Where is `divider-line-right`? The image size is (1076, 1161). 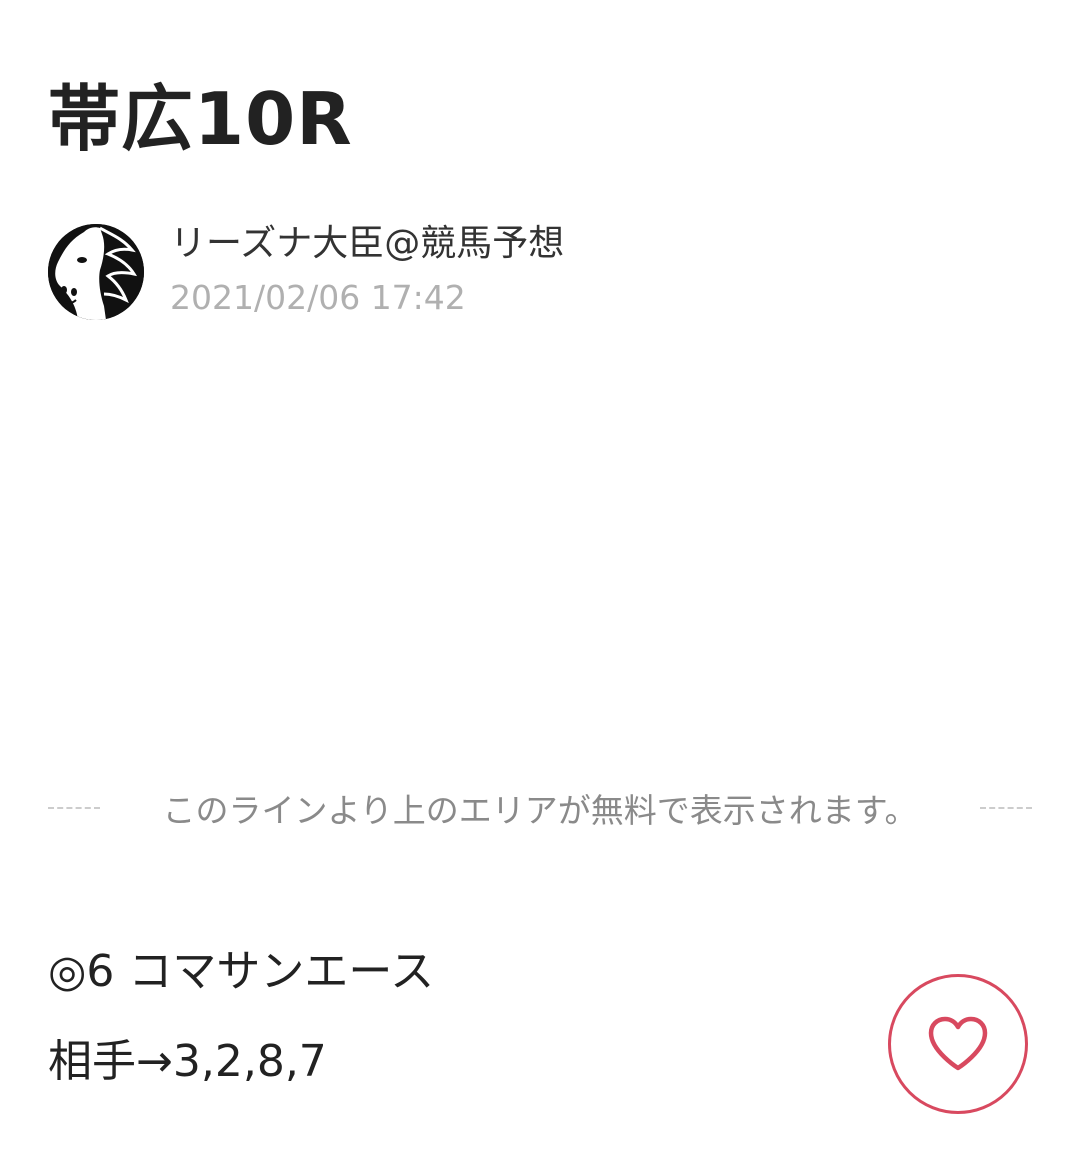
divider-line-right is located at coordinates (1006, 808).